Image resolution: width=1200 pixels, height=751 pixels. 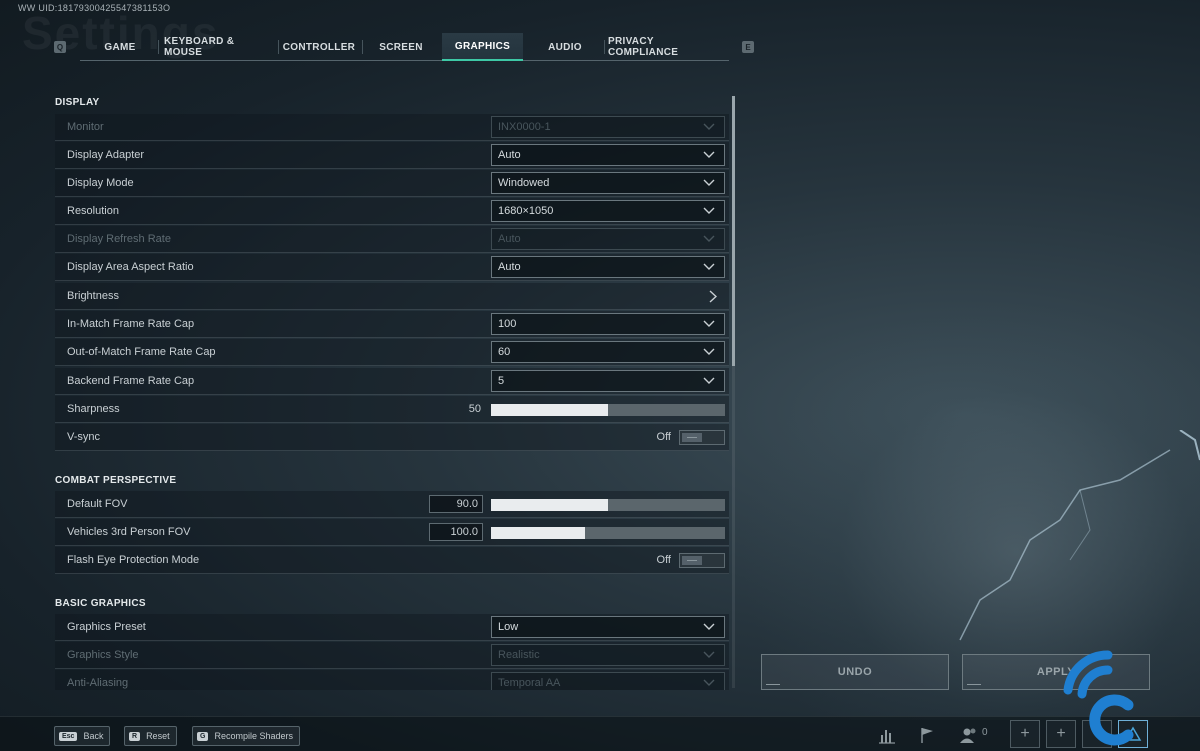 What do you see at coordinates (608, 381) in the screenshot?
I see `backend-frame-cap-dropdown: 5` at bounding box center [608, 381].